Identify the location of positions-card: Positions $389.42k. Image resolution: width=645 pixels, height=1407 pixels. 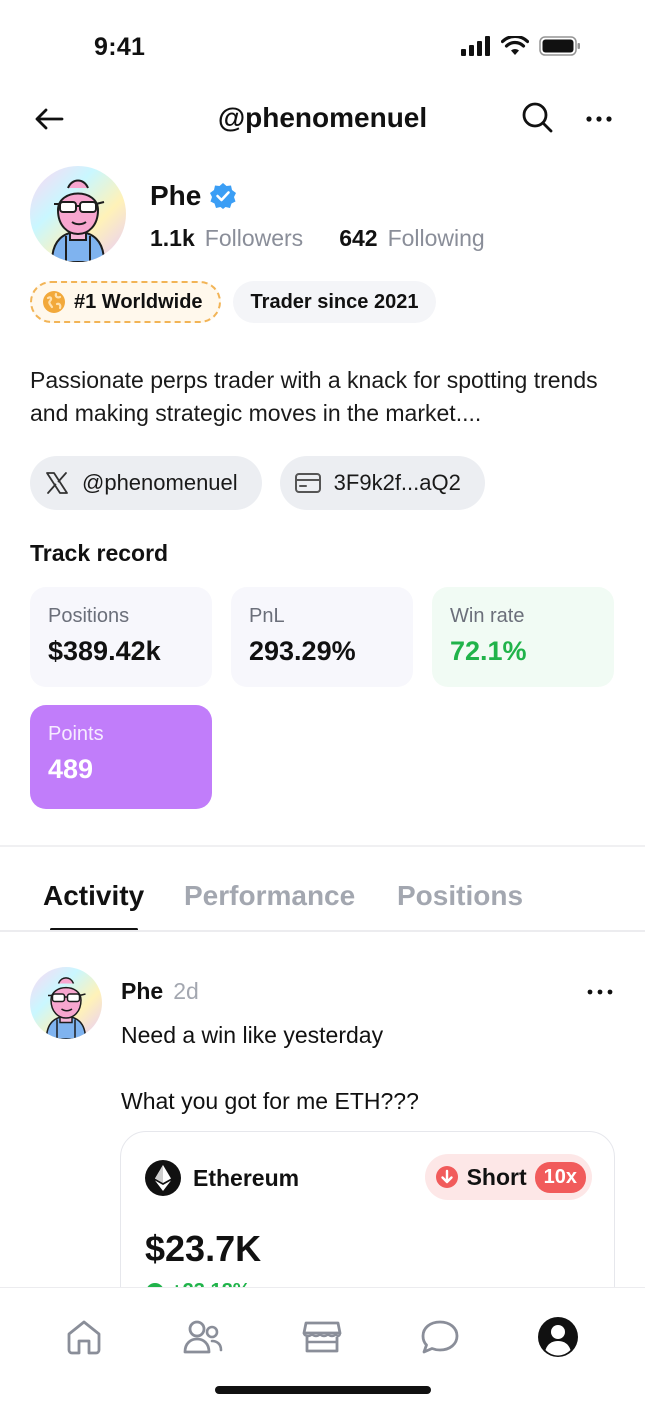
(121, 637).